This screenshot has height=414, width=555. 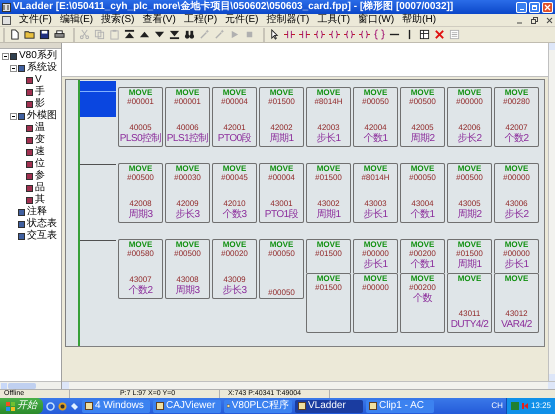 What do you see at coordinates (375, 193) in the screenshot?
I see `function-block: MOVE #8014H 43003 步长1` at bounding box center [375, 193].